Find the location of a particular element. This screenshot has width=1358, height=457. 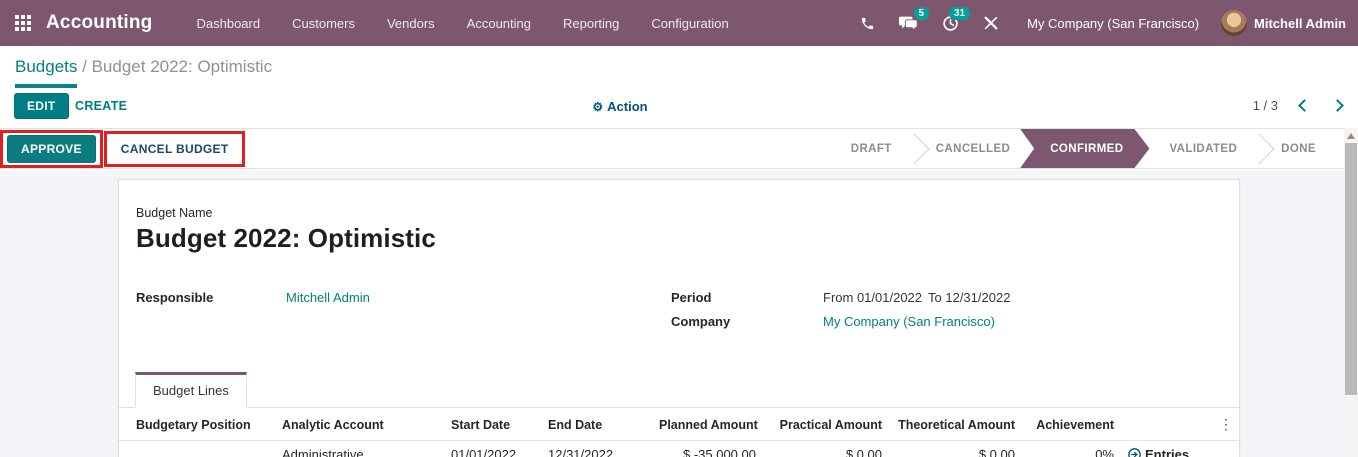

company-switcher: My Company (San Francisco) is located at coordinates (1113, 23).